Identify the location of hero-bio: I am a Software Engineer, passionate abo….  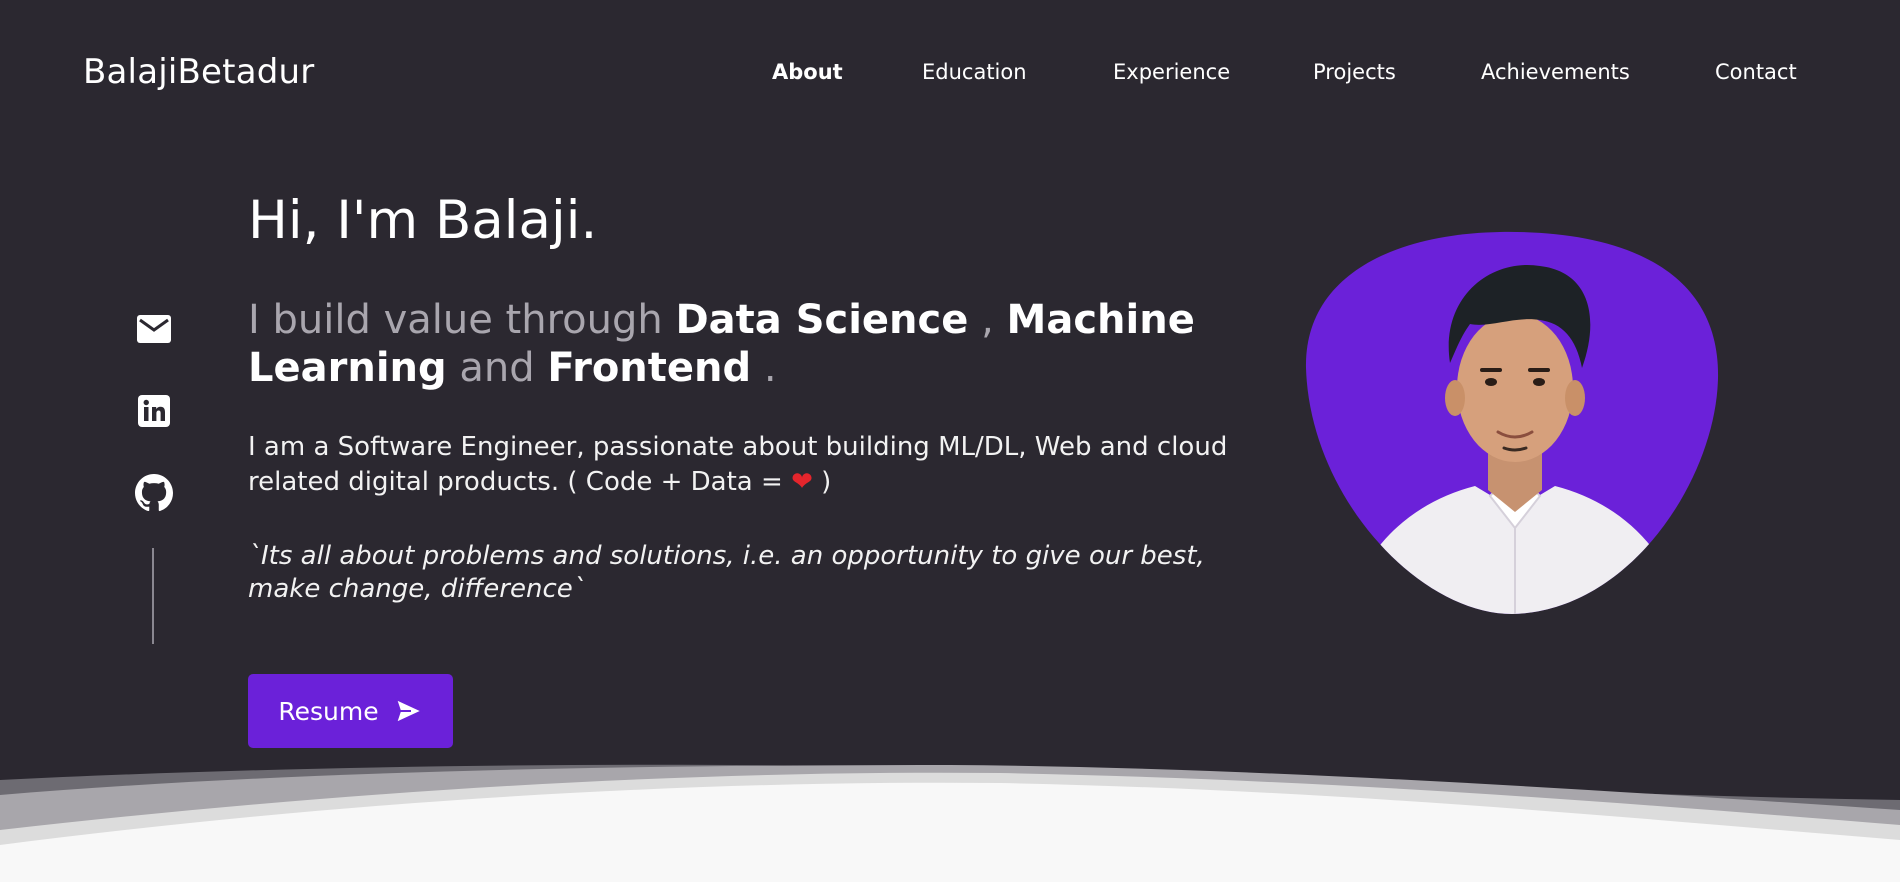
(738, 465).